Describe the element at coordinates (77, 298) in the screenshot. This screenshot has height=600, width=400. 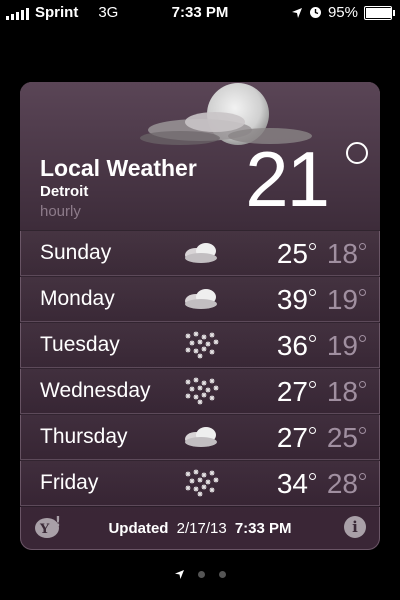
I see `forecast-day: Monday` at that location.